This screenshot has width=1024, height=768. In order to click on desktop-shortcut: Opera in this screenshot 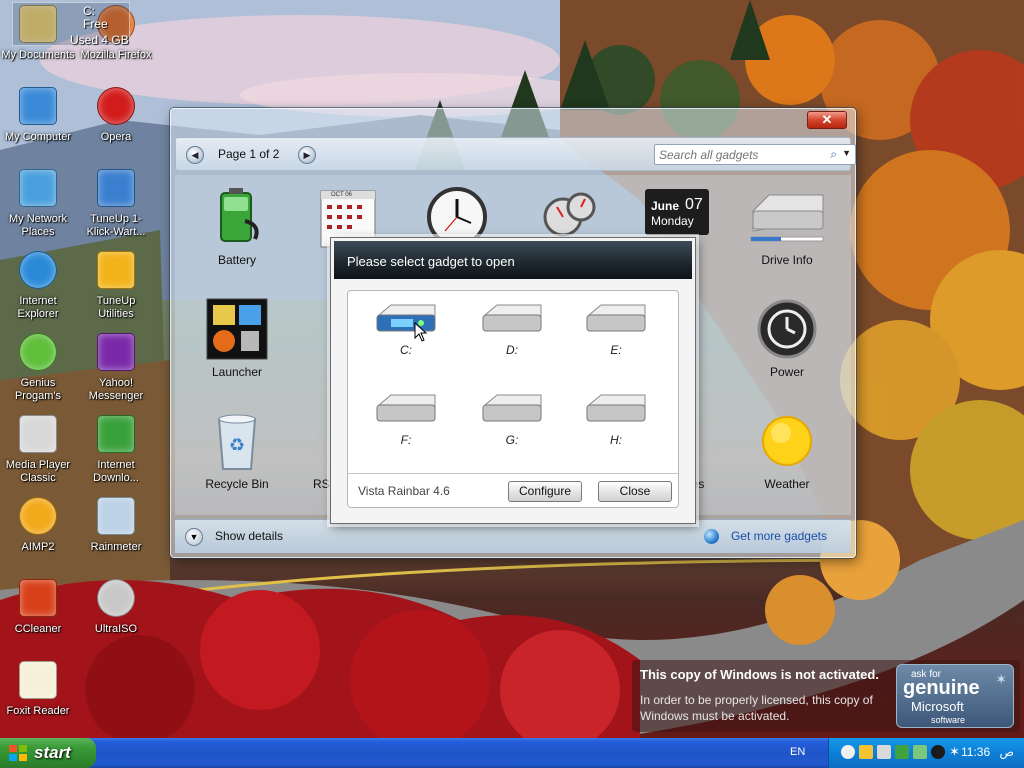, I will do `click(116, 114)`.